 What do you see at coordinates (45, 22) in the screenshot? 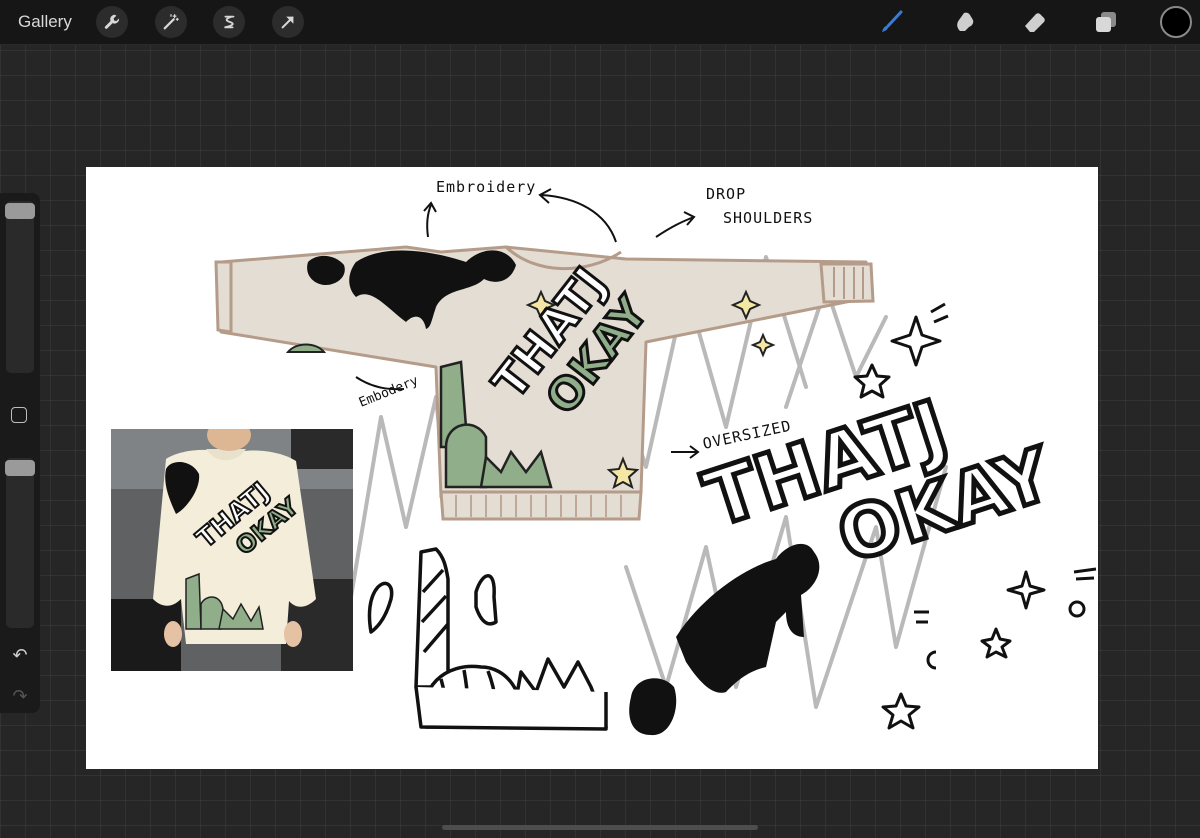
I see `gallery-button: Gallery` at bounding box center [45, 22].